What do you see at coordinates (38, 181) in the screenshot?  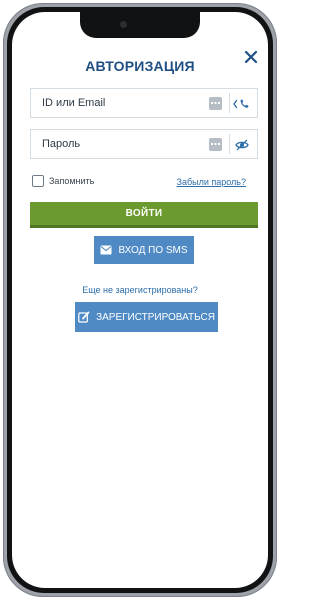 I see `remember-checkbox` at bounding box center [38, 181].